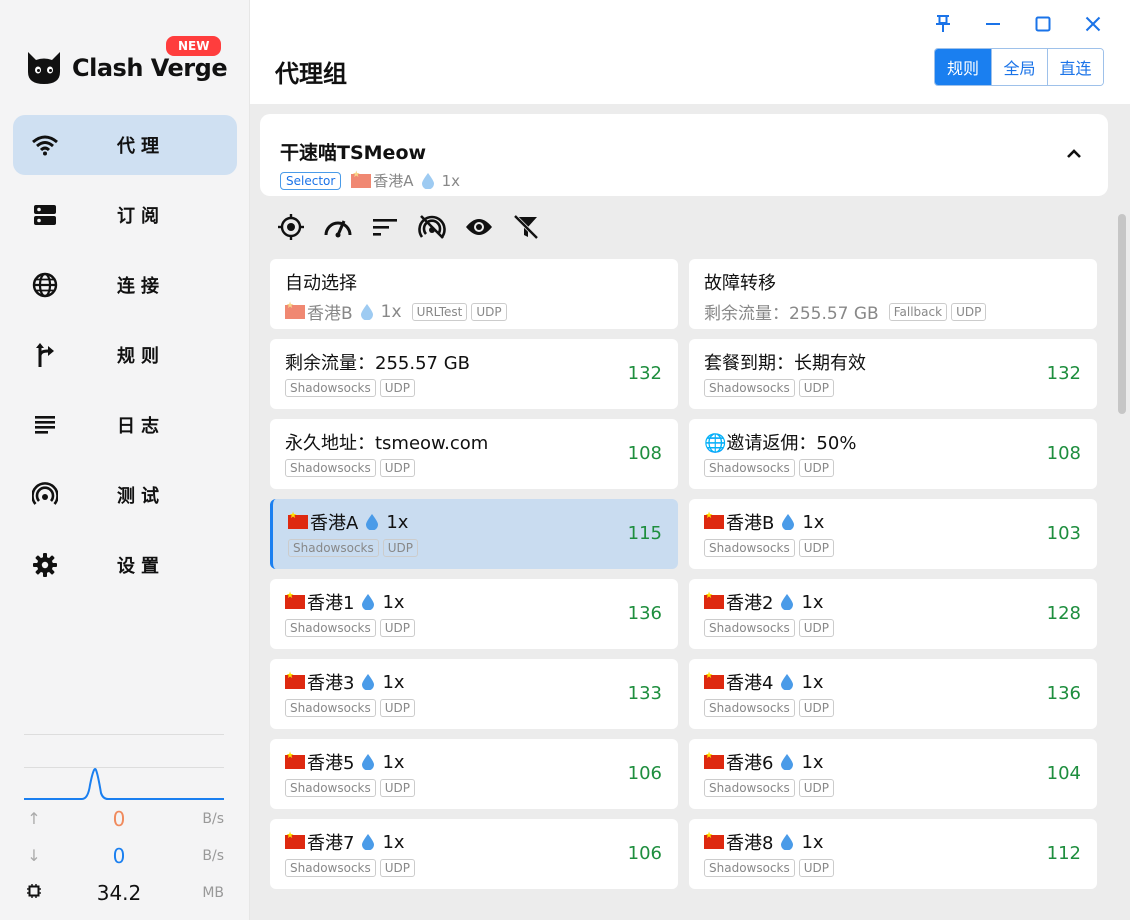 This screenshot has width=1130, height=920. I want to click on proxy-name-row: 香港4 1x, so click(764, 682).